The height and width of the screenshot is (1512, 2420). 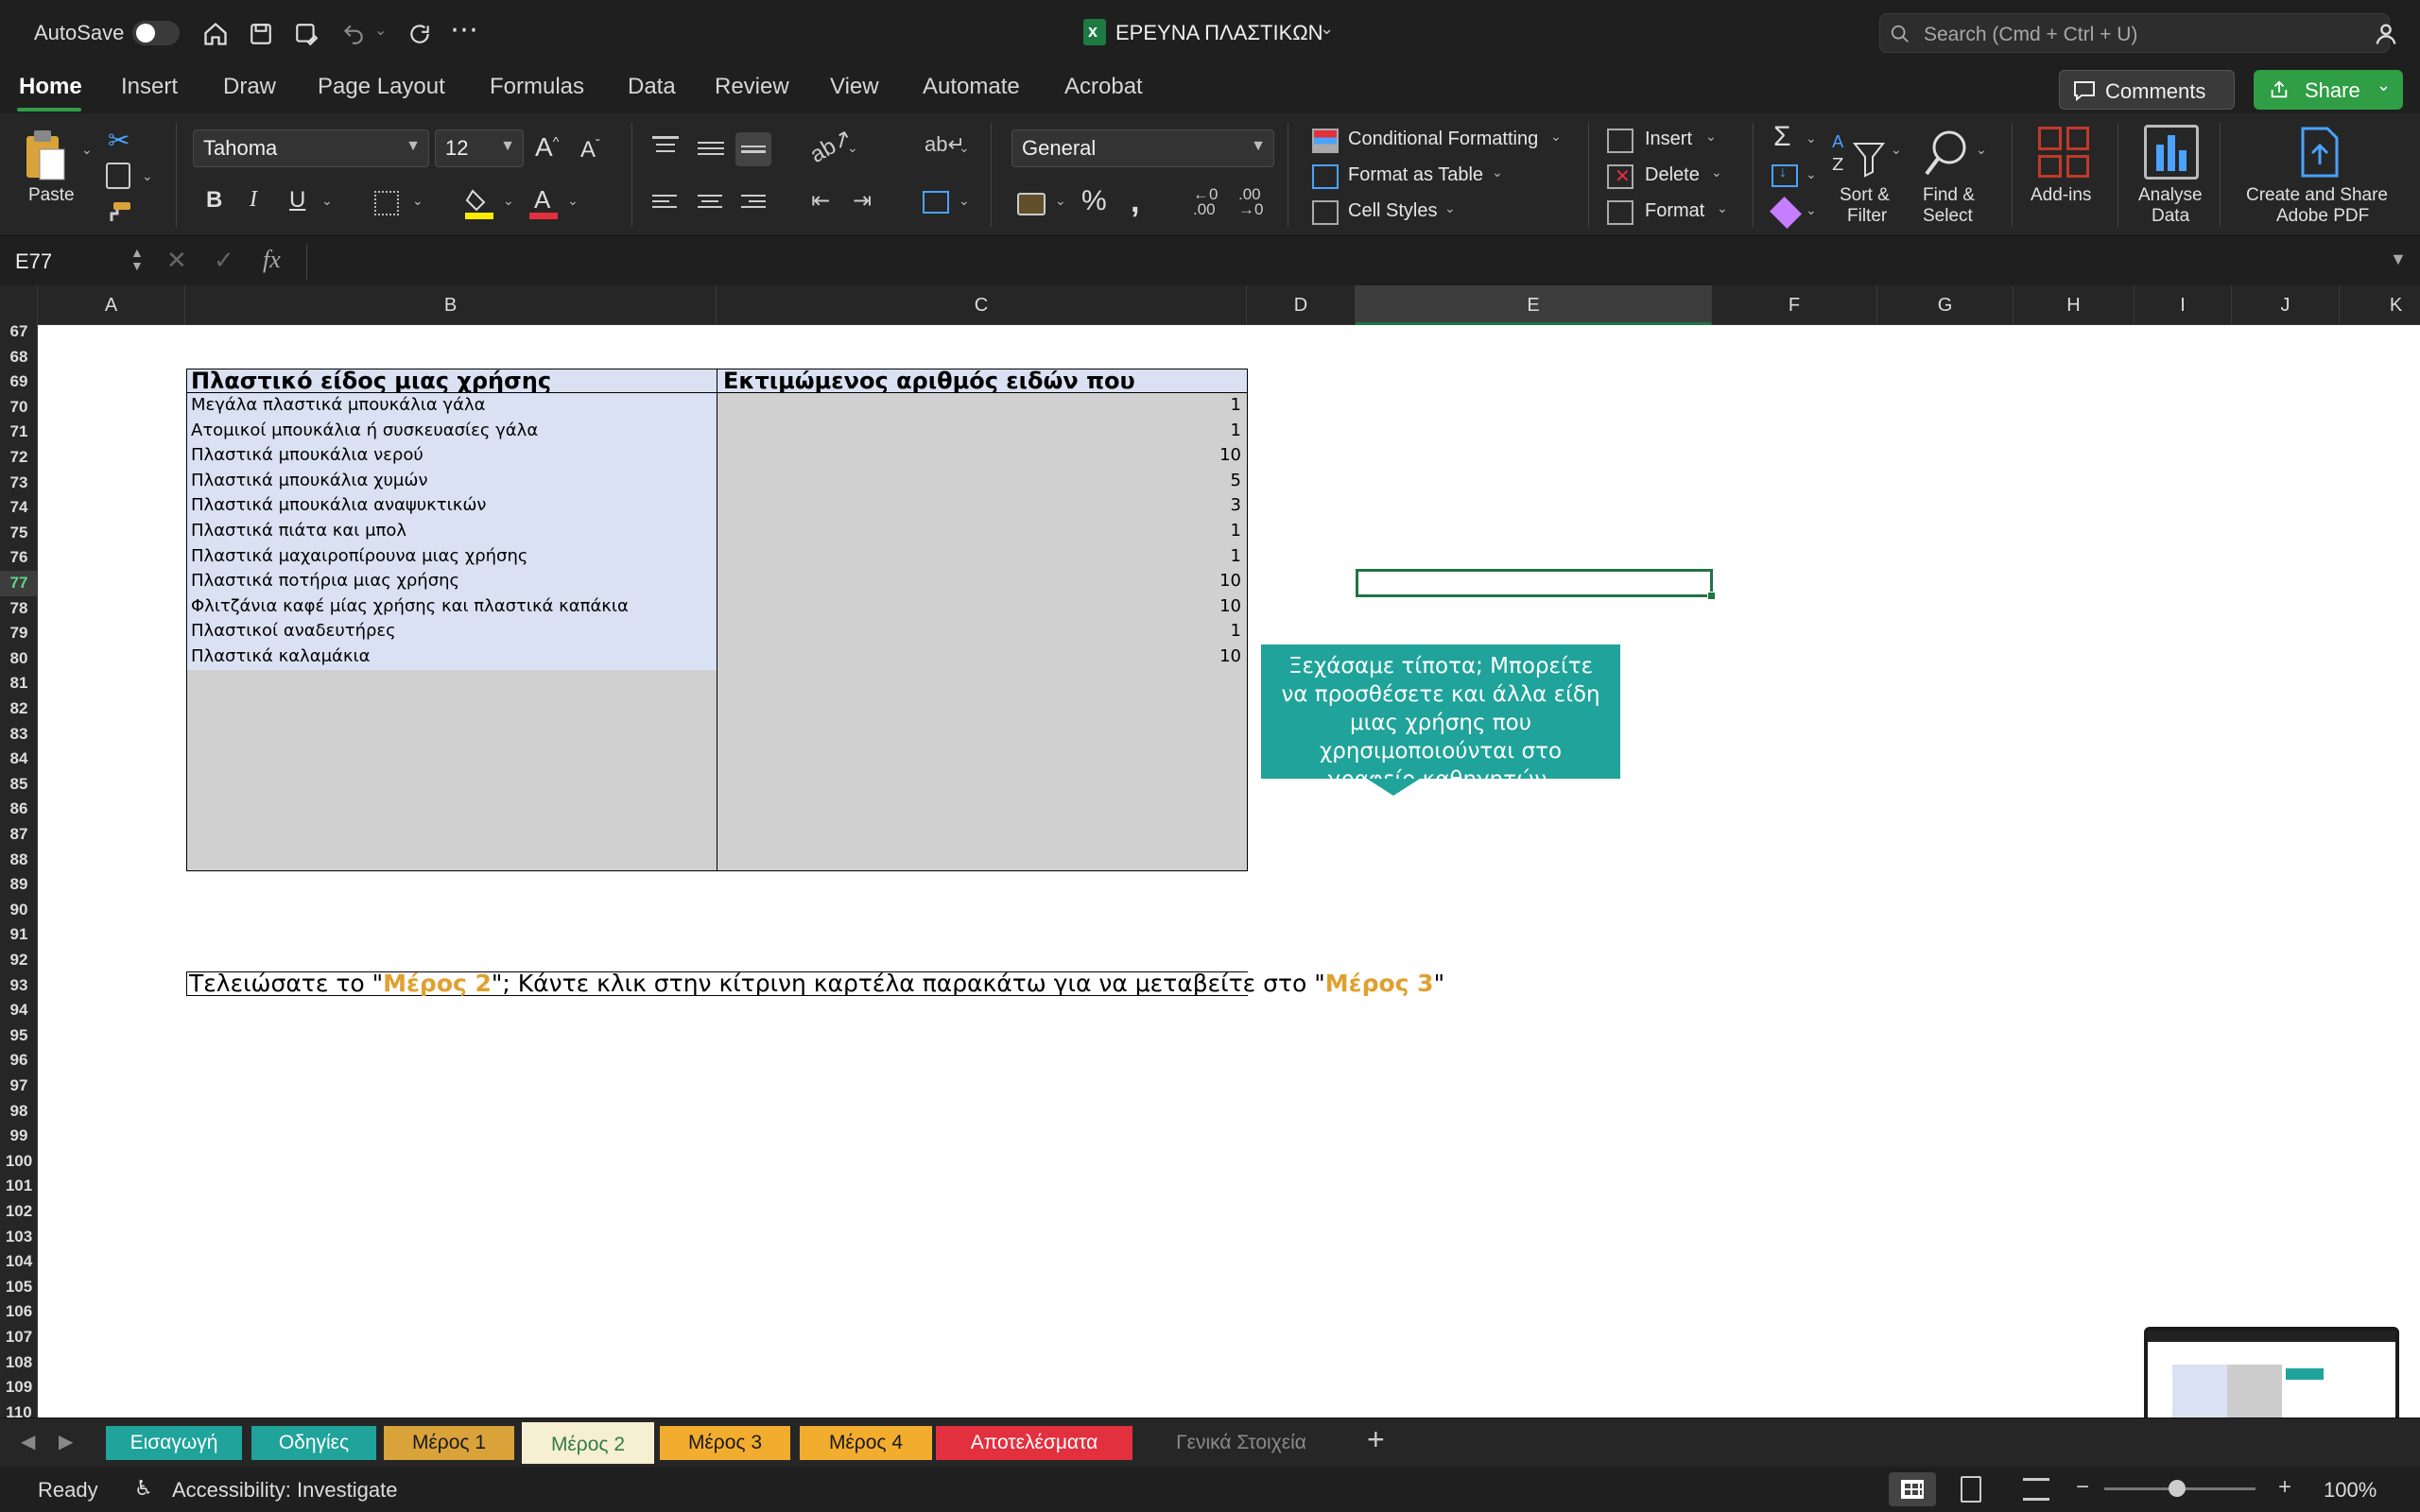 What do you see at coordinates (1241, 1443) in the screenshot?
I see `sheet-tab: Γενικά Στοιχεία` at bounding box center [1241, 1443].